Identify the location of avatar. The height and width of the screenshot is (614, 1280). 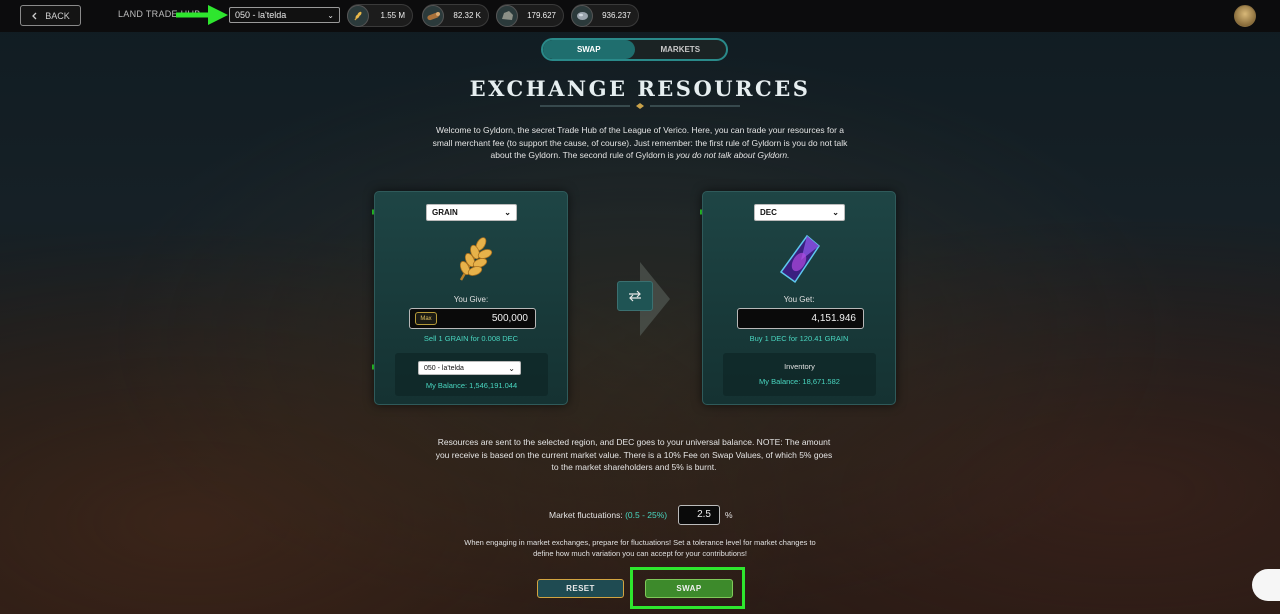
(1245, 16).